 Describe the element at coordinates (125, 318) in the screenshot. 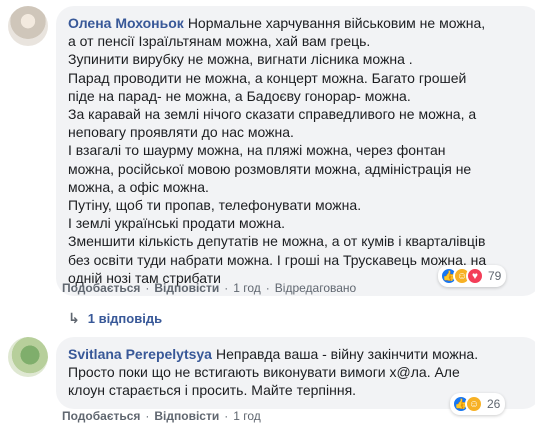

I see `replies-count-label: 1 відповідь` at that location.